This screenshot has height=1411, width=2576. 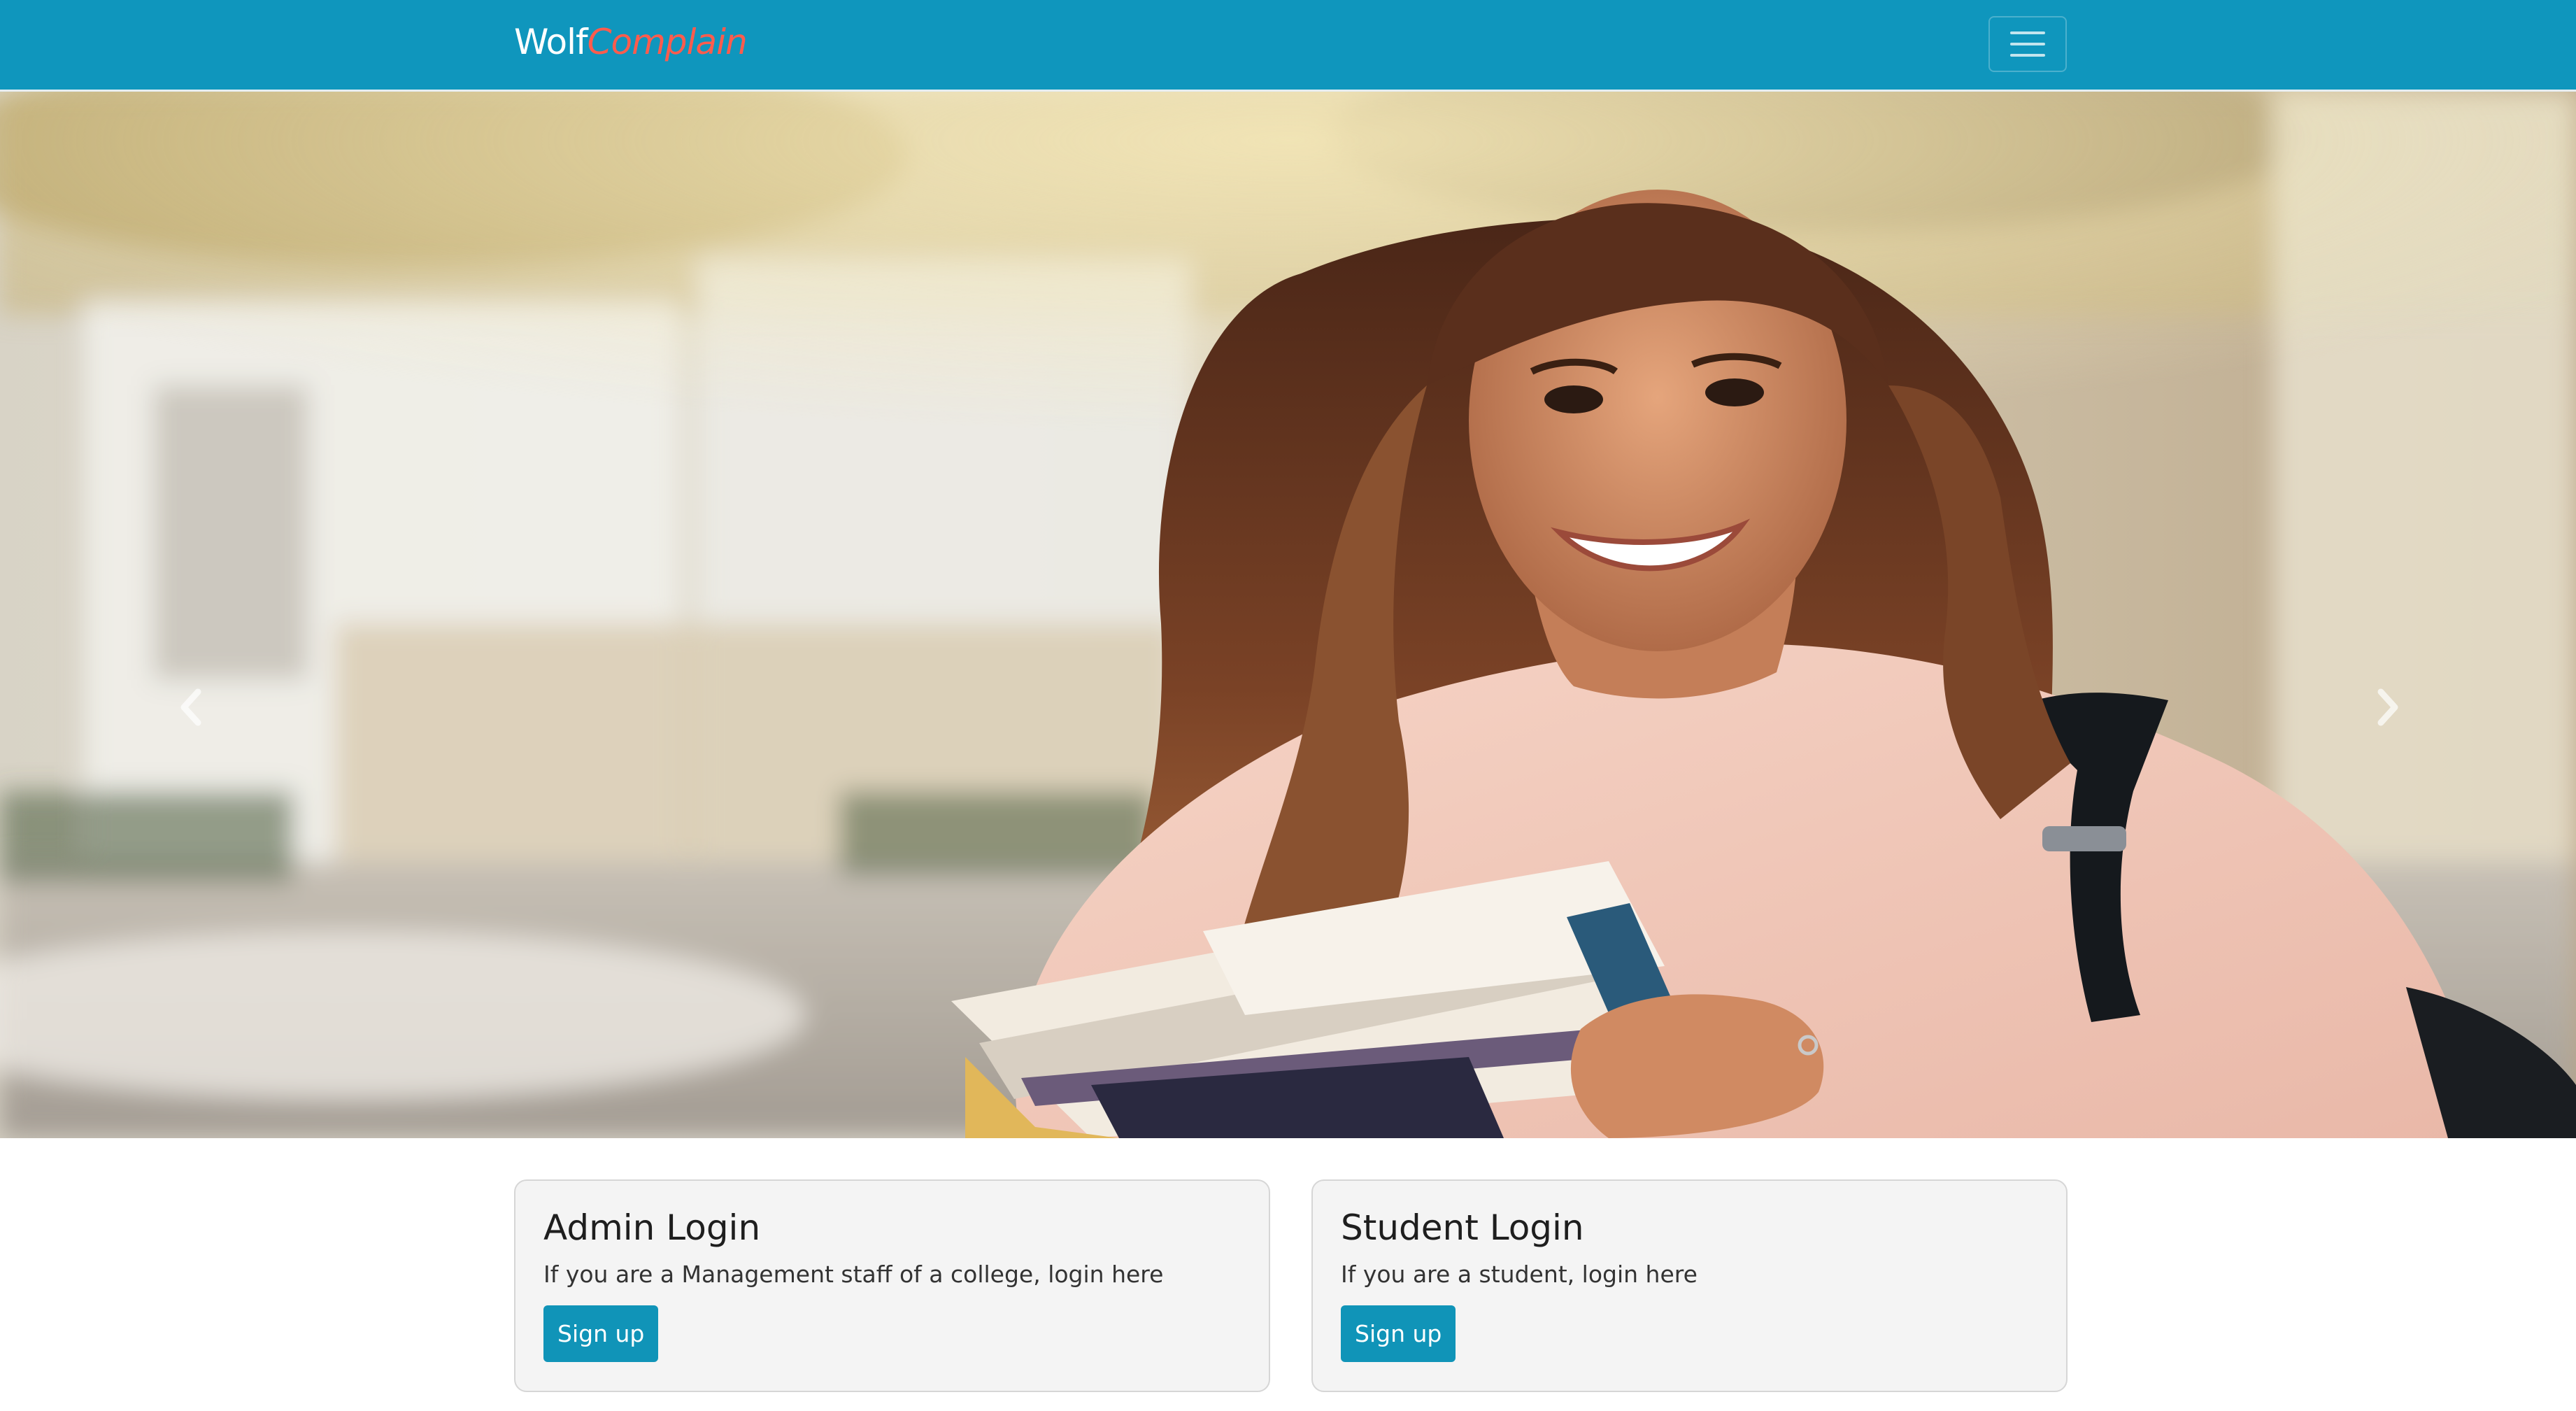 I want to click on navbar-toggle-button, so click(x=2027, y=44).